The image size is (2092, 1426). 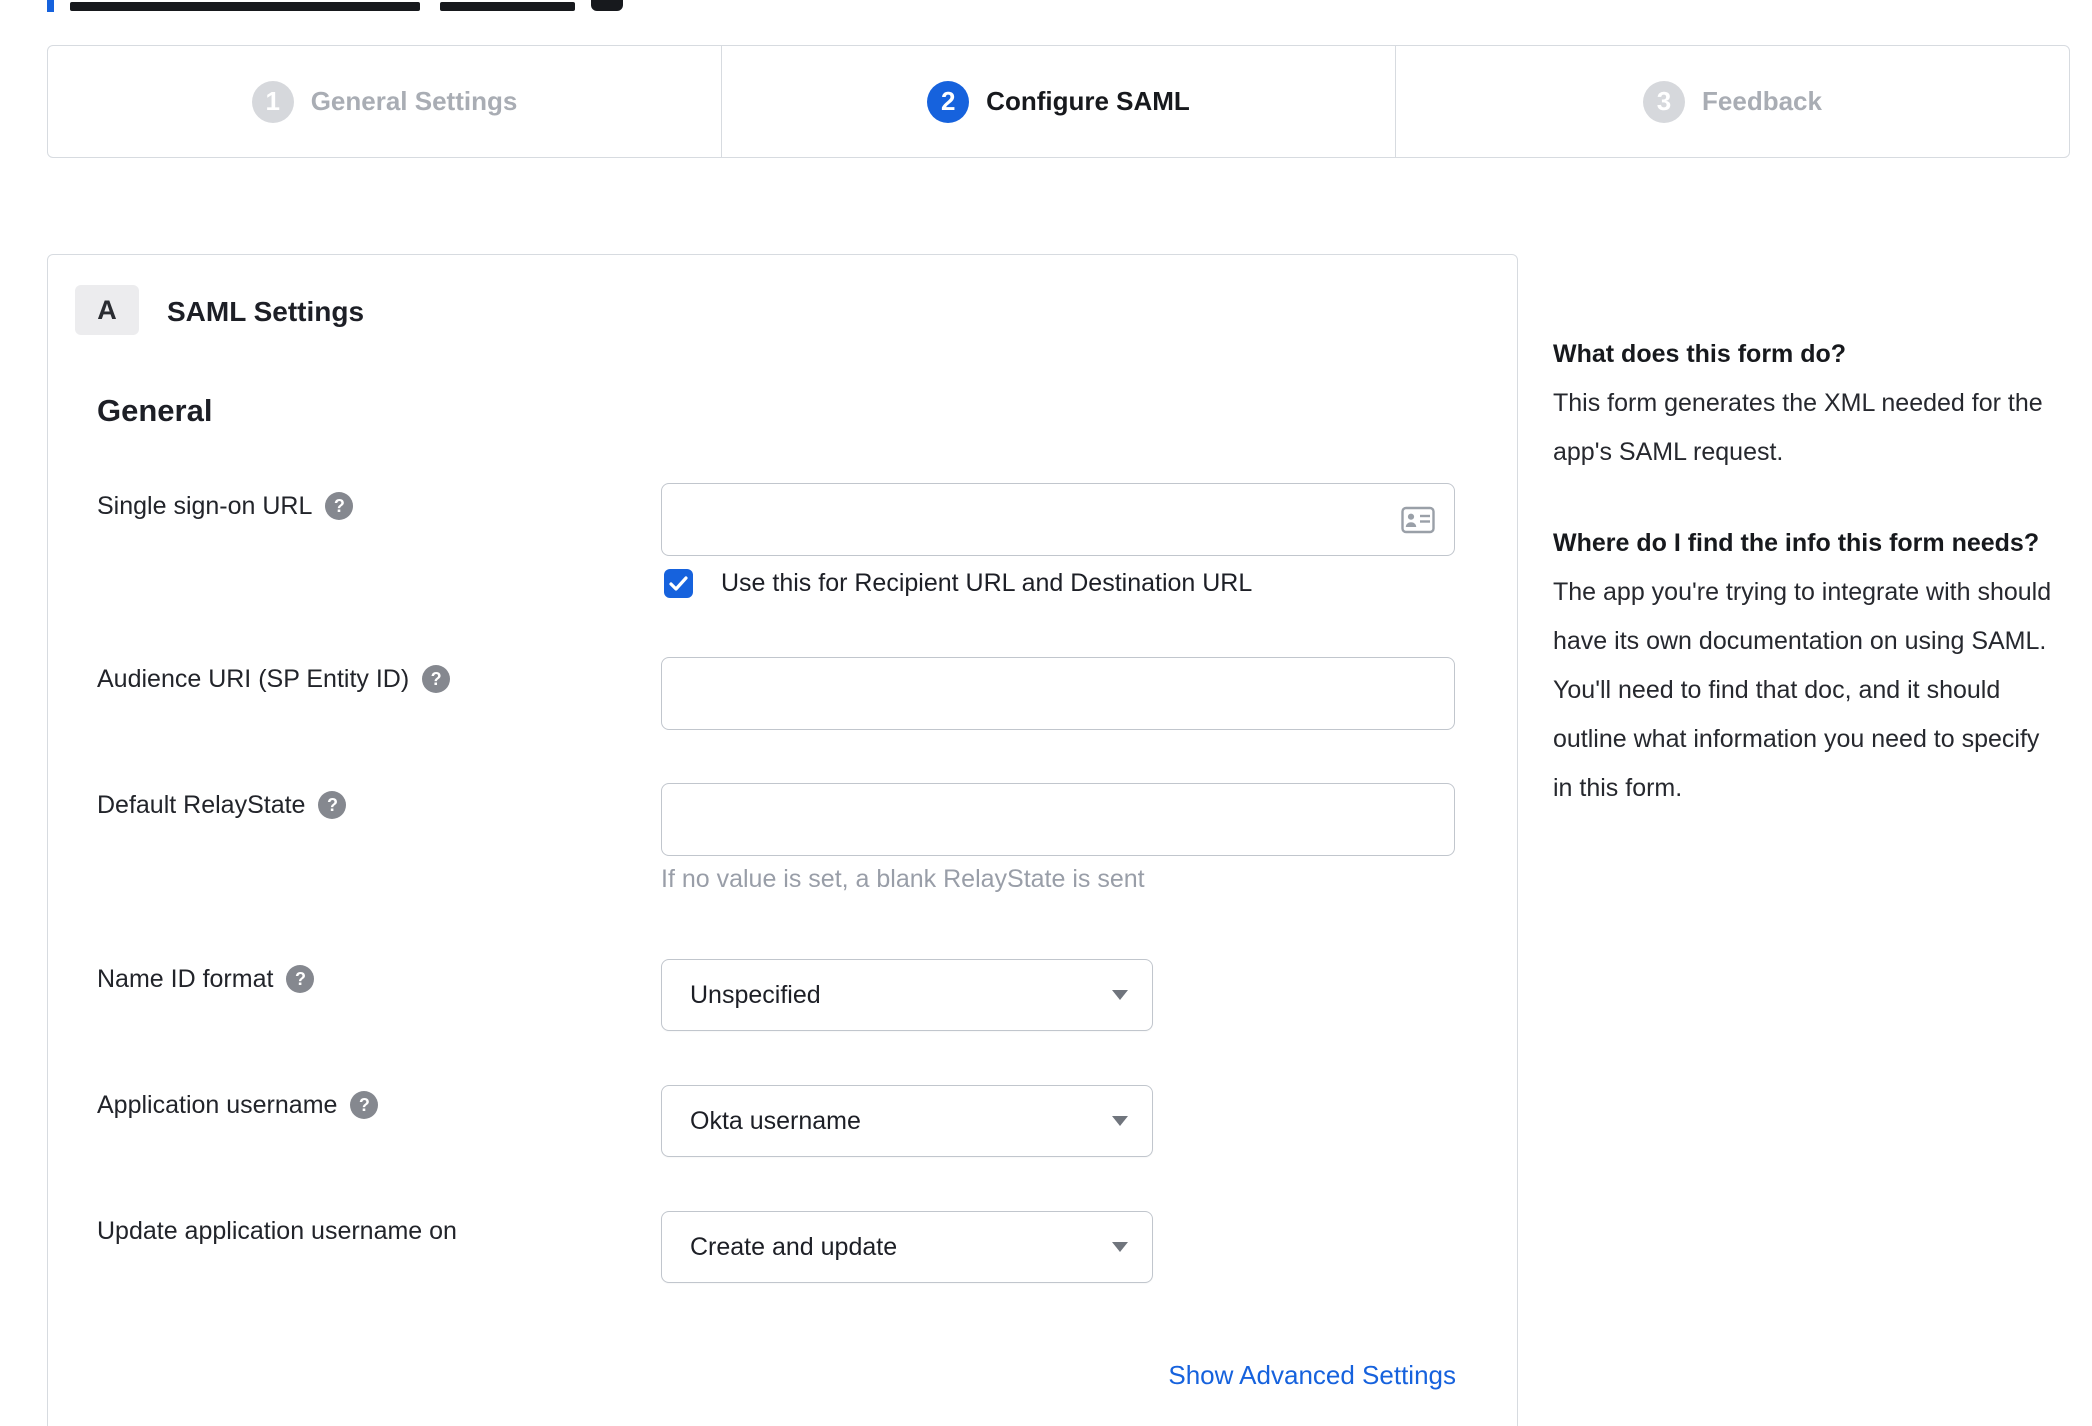 I want to click on nameid-format-dropdown: Unspecified, so click(x=907, y=995).